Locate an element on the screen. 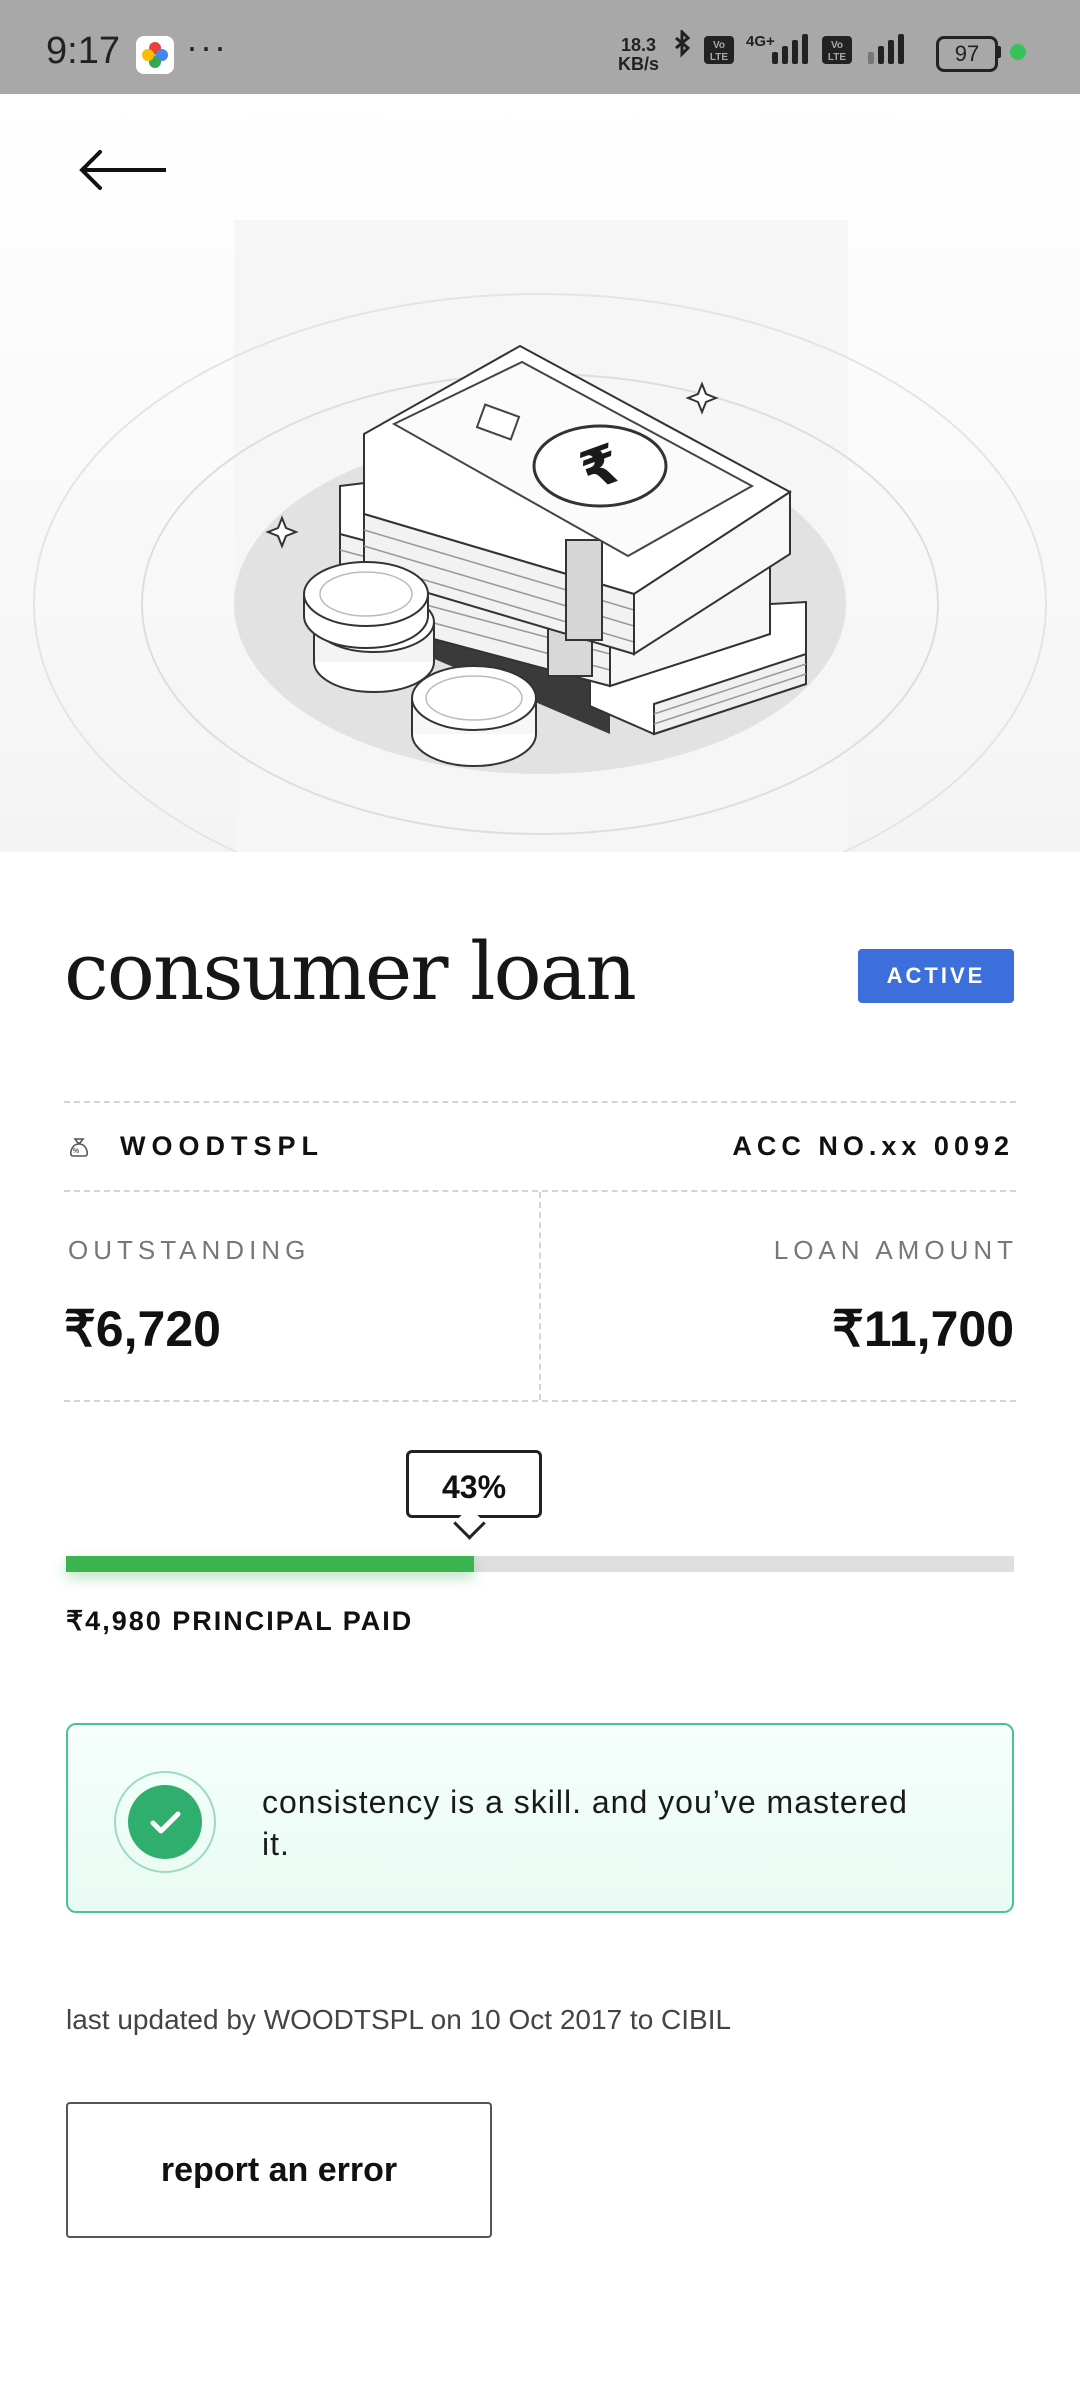 This screenshot has height=2400, width=1080. progress-percent-tooltip: 43% is located at coordinates (474, 1484).